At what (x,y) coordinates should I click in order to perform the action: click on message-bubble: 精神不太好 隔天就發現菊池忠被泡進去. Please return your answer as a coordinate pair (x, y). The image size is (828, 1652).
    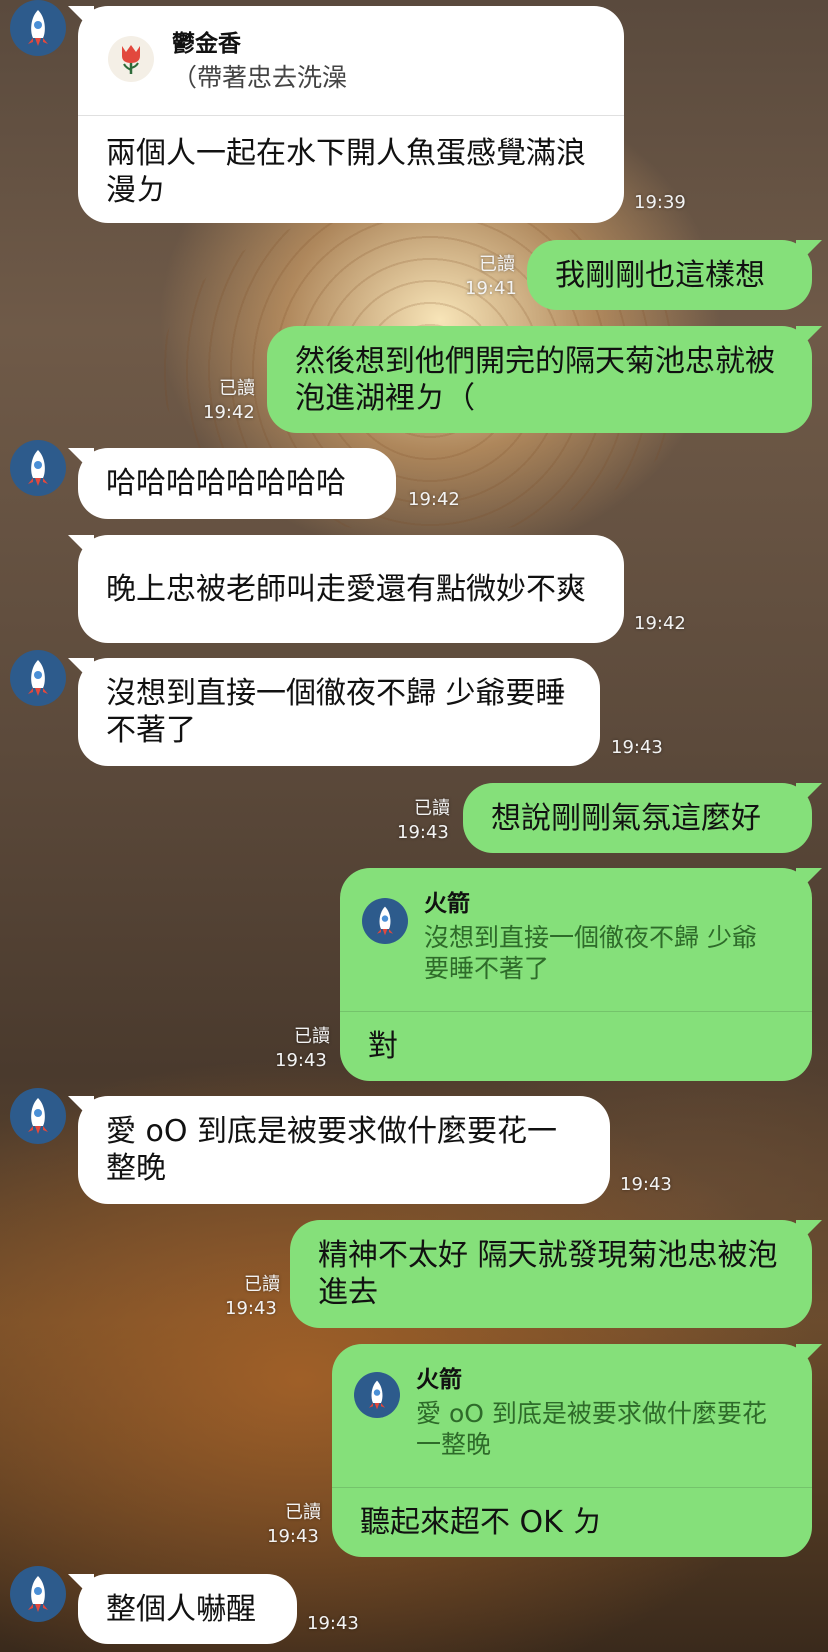
    Looking at the image, I should click on (551, 1274).